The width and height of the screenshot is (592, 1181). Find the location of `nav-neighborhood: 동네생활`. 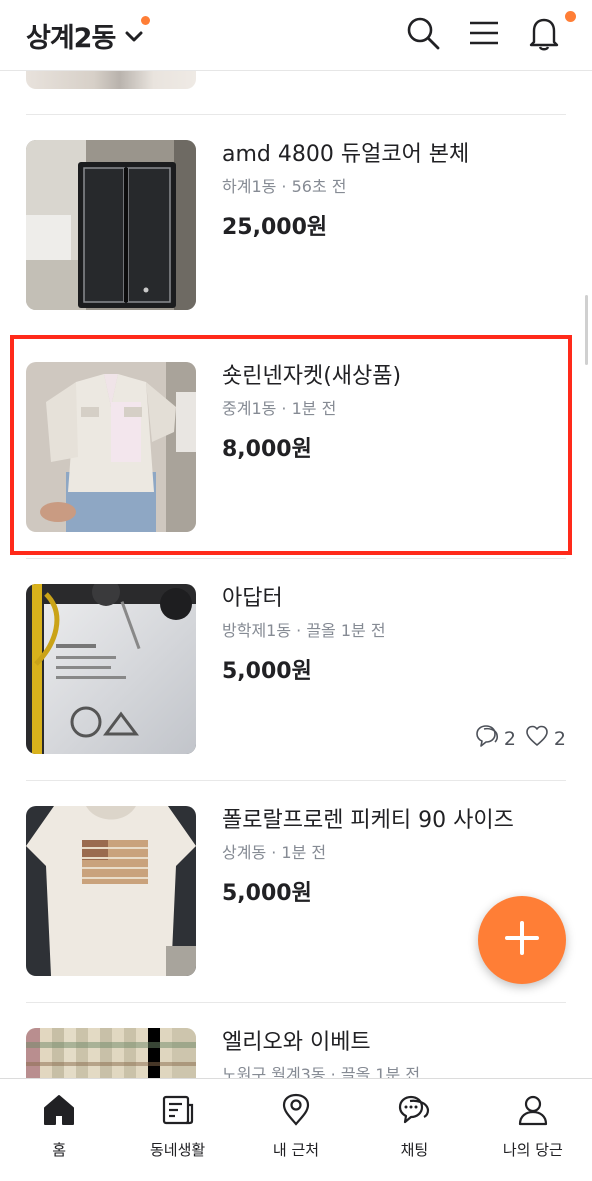

nav-neighborhood: 동네생활 is located at coordinates (177, 1130).